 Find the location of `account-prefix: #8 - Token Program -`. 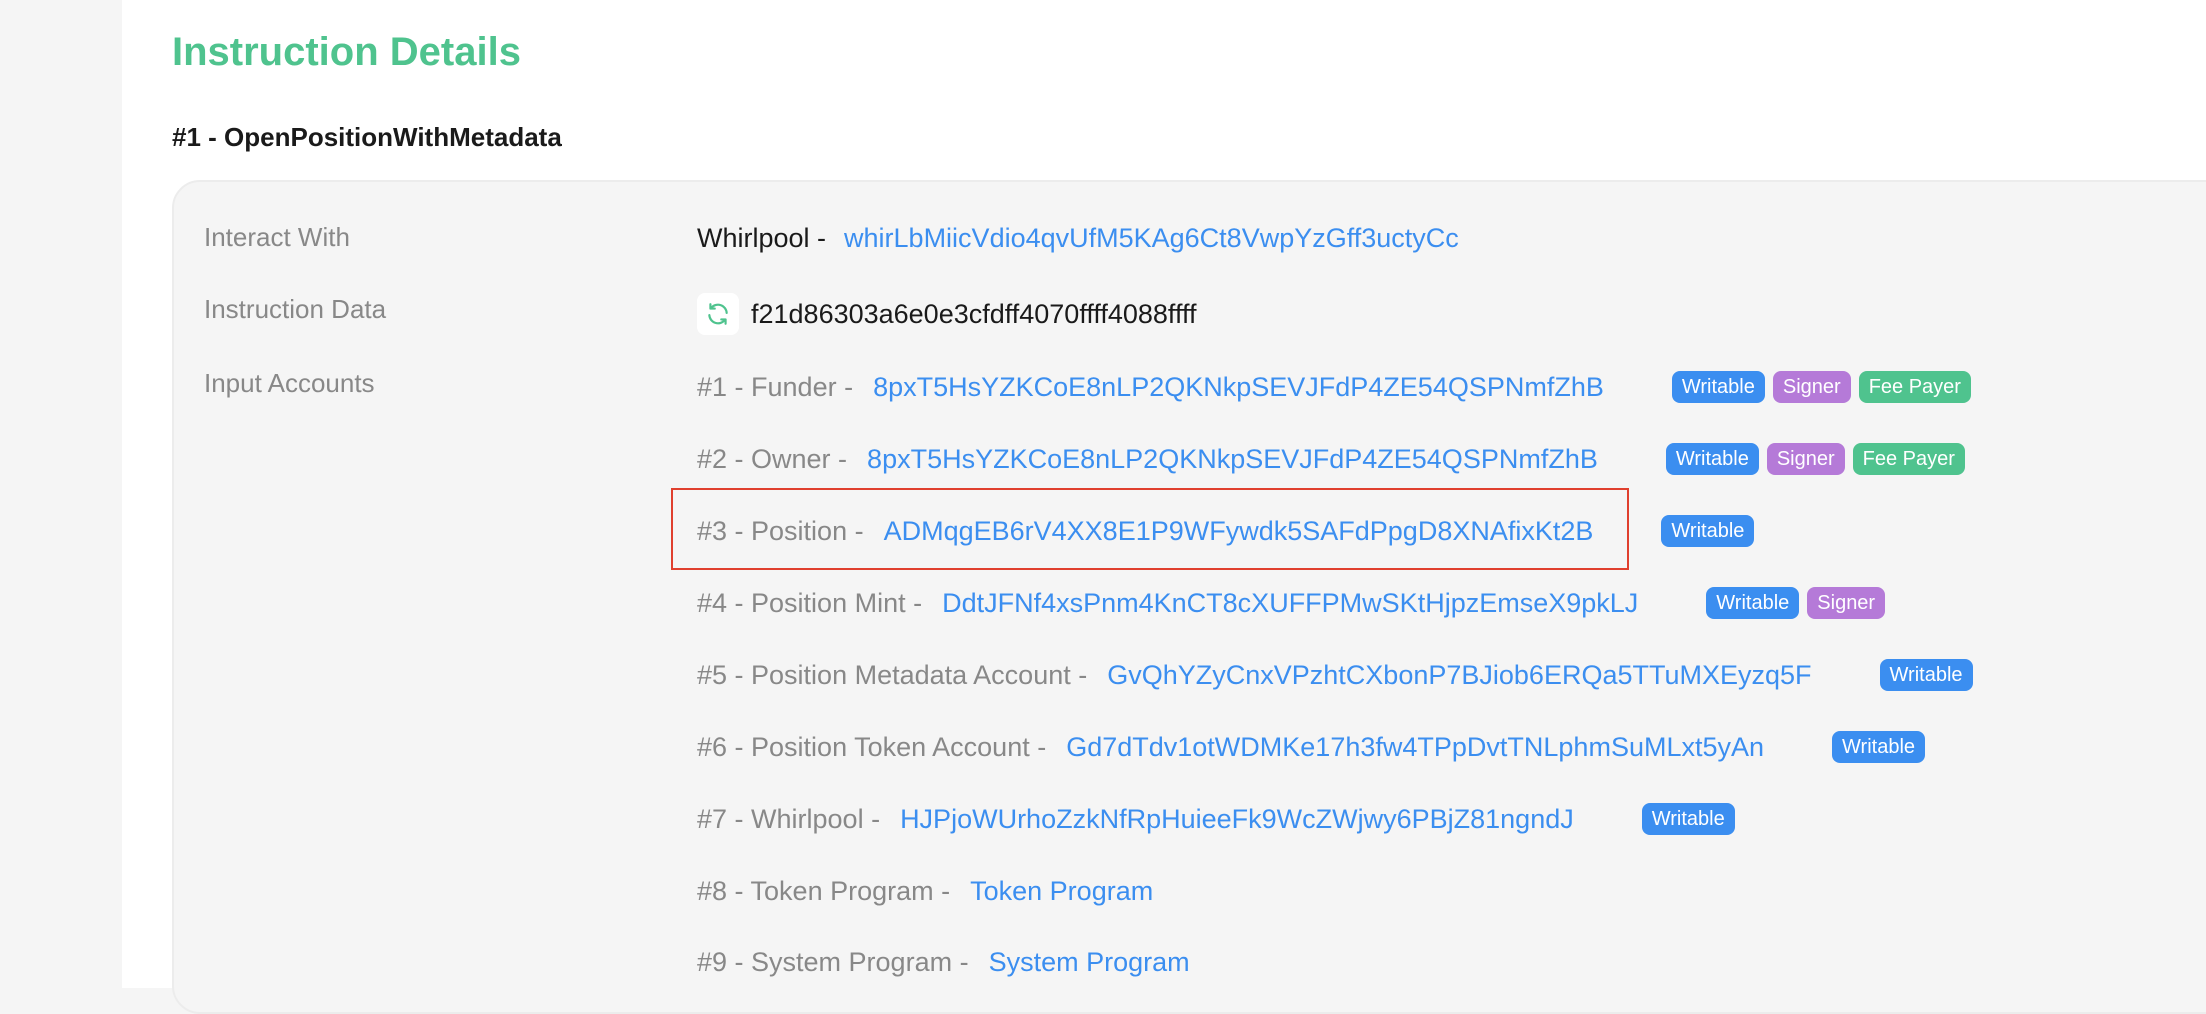

account-prefix: #8 - Token Program - is located at coordinates (824, 890).